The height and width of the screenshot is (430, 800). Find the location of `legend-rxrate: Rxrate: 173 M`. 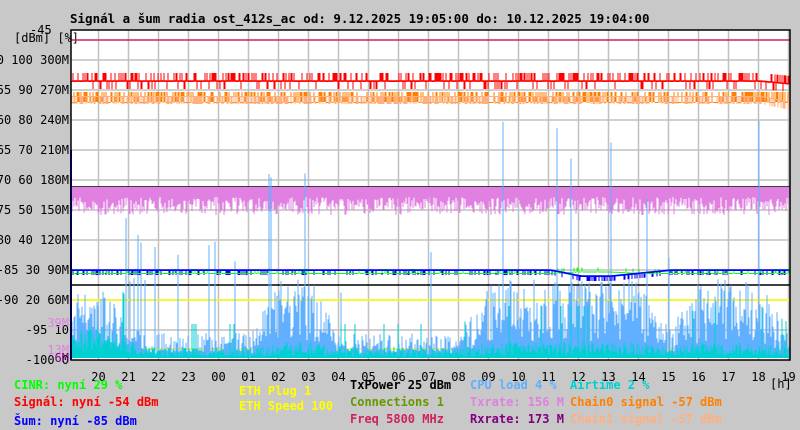

legend-rxrate: Rxrate: 173 M is located at coordinates (517, 419).